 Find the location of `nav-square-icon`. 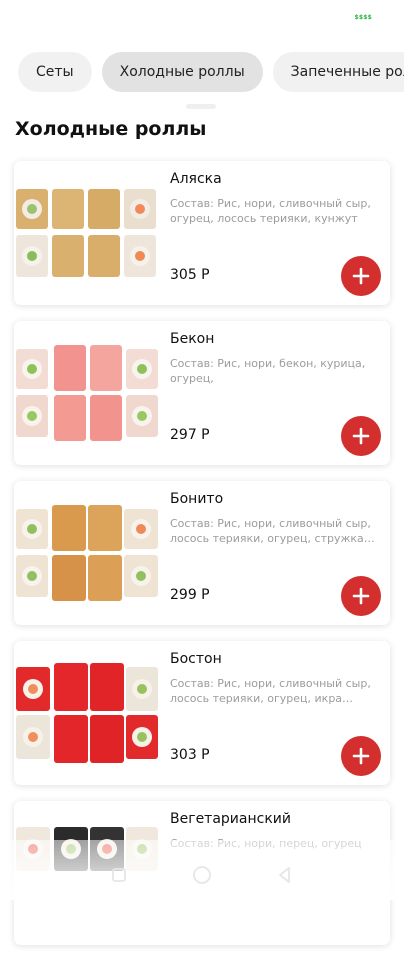

nav-square-icon is located at coordinates (119, 875).